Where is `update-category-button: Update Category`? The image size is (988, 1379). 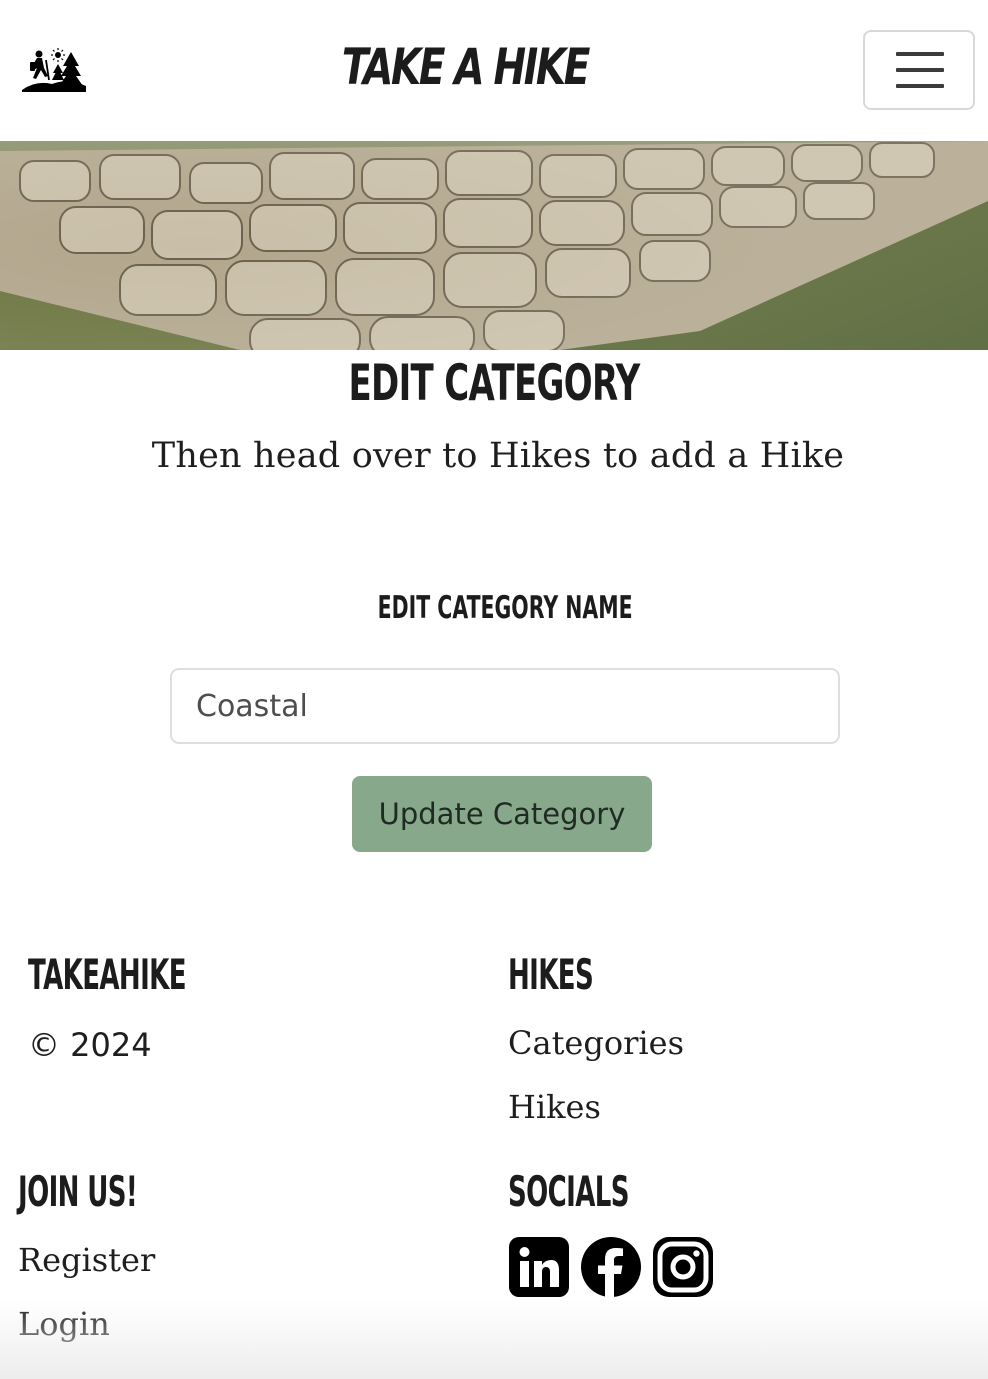
update-category-button: Update Category is located at coordinates (502, 814).